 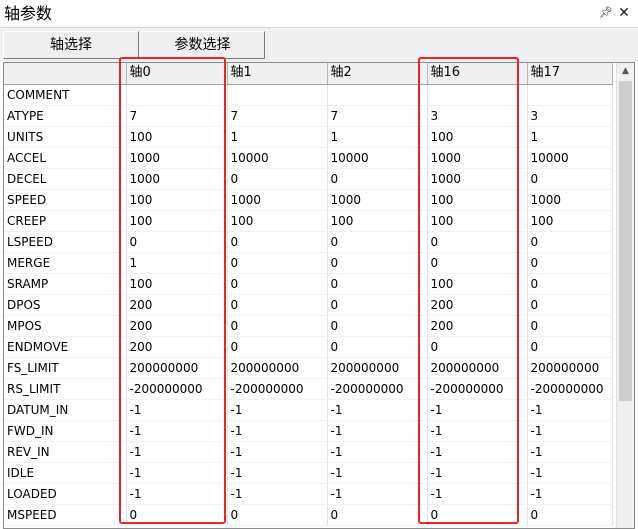 I want to click on value-cell: 3, so click(x=477, y=116).